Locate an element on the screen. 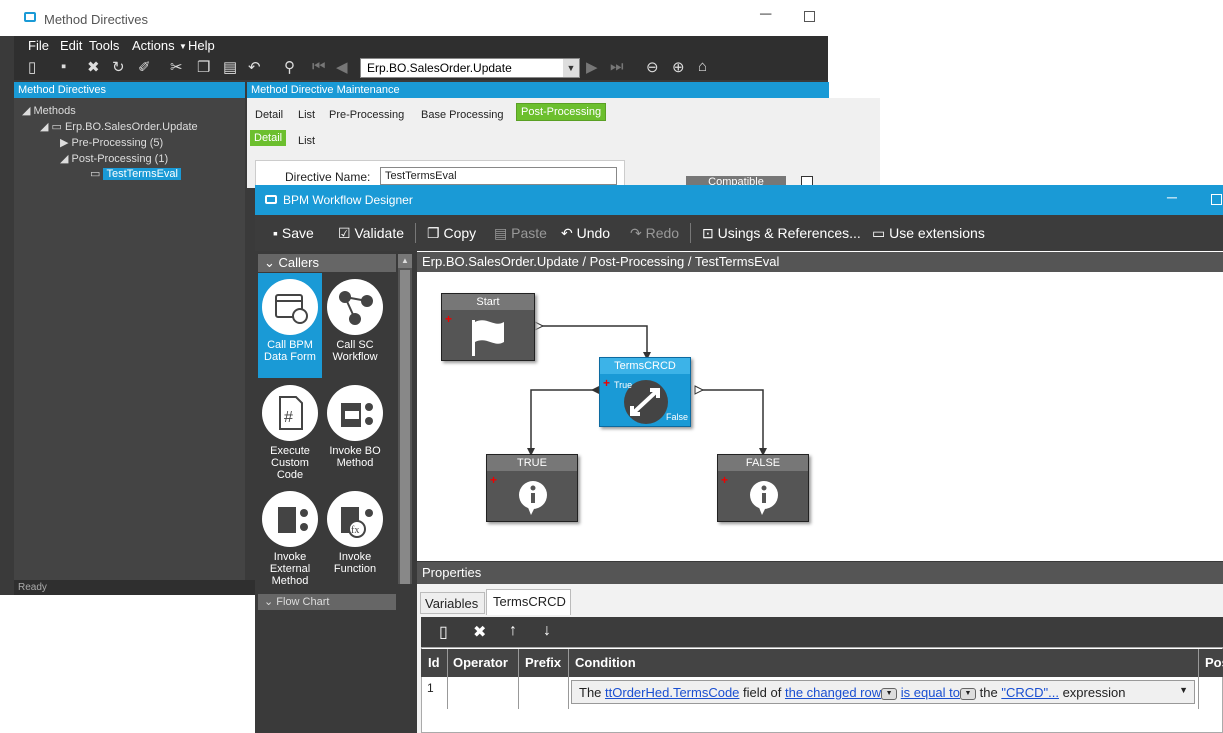 This screenshot has height=733, width=1223. callers-group-header: ⌄ Callers is located at coordinates (327, 263).